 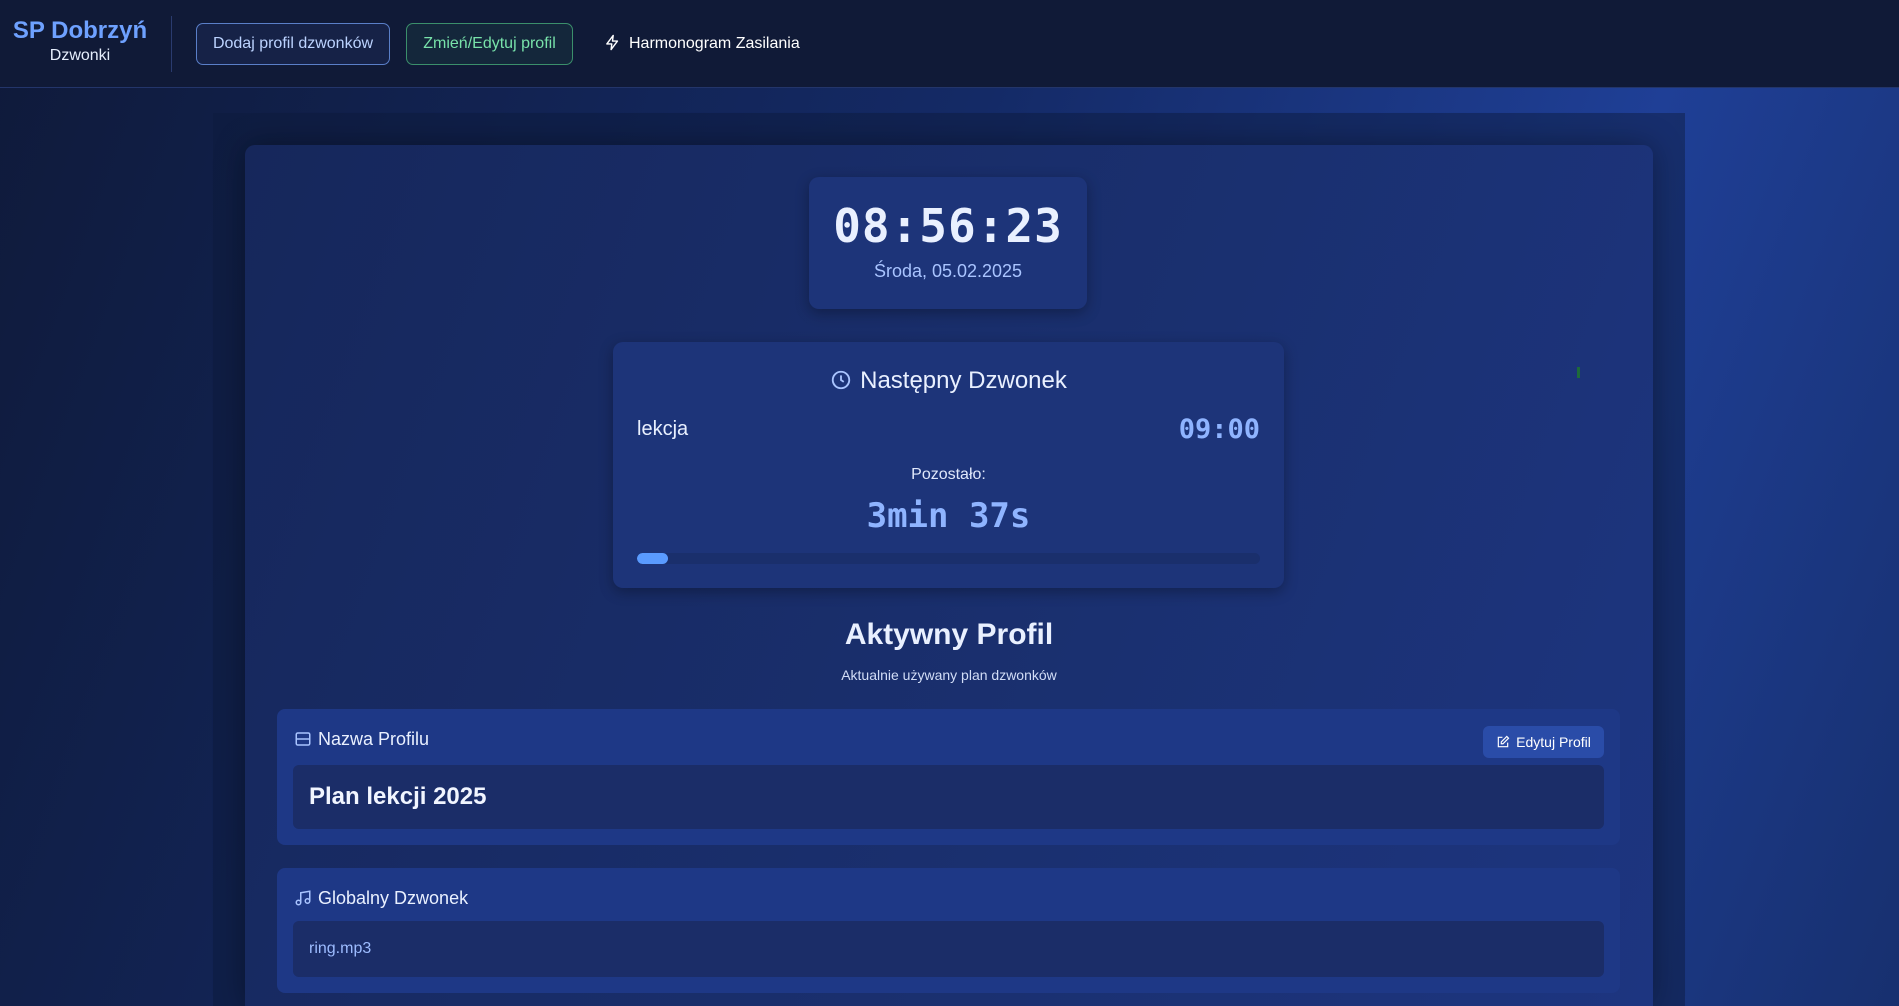 I want to click on profile-name-heading-text: Nazwa Profilu, so click(x=374, y=739).